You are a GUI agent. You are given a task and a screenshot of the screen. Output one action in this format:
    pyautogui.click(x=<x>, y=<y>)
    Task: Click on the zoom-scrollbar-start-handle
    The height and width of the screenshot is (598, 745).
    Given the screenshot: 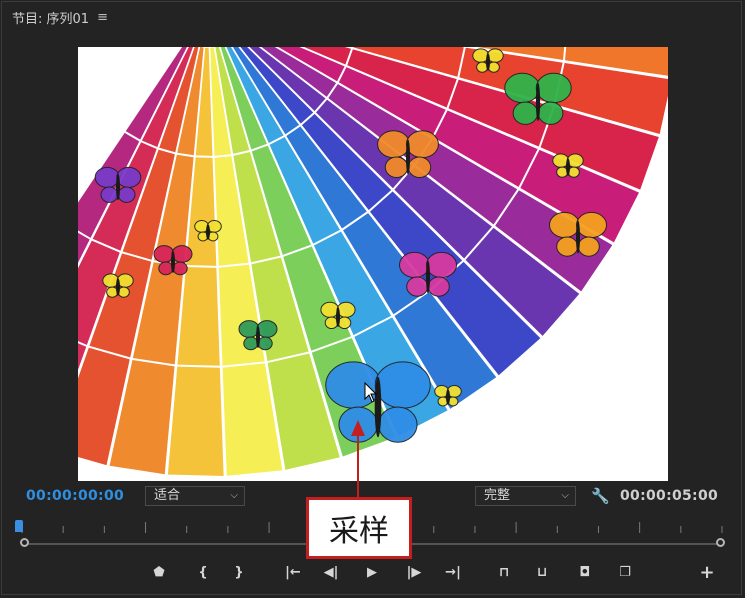 What is the action you would take?
    pyautogui.click(x=24, y=542)
    